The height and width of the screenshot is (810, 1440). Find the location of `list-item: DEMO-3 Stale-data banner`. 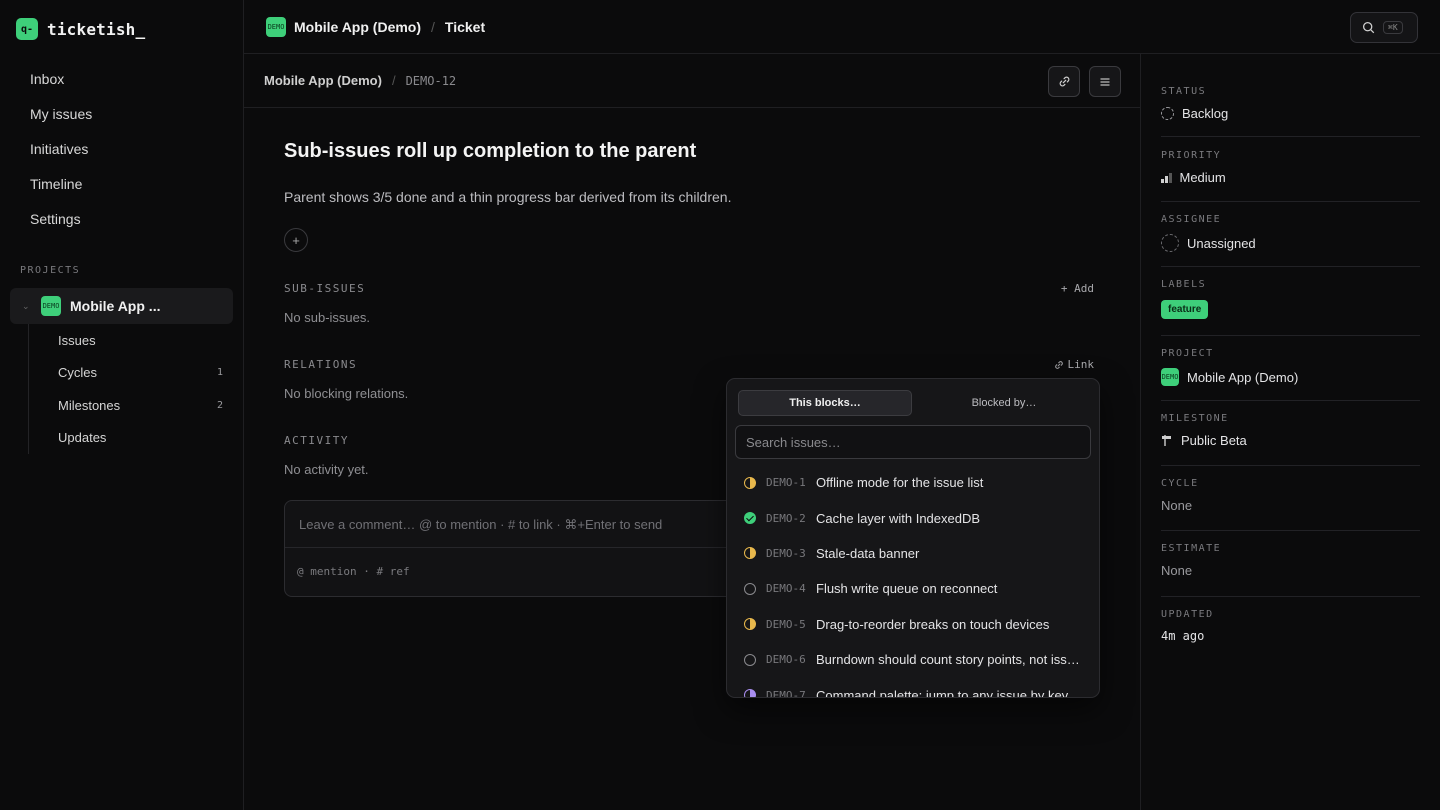

list-item: DEMO-3 Stale-data banner is located at coordinates (913, 553).